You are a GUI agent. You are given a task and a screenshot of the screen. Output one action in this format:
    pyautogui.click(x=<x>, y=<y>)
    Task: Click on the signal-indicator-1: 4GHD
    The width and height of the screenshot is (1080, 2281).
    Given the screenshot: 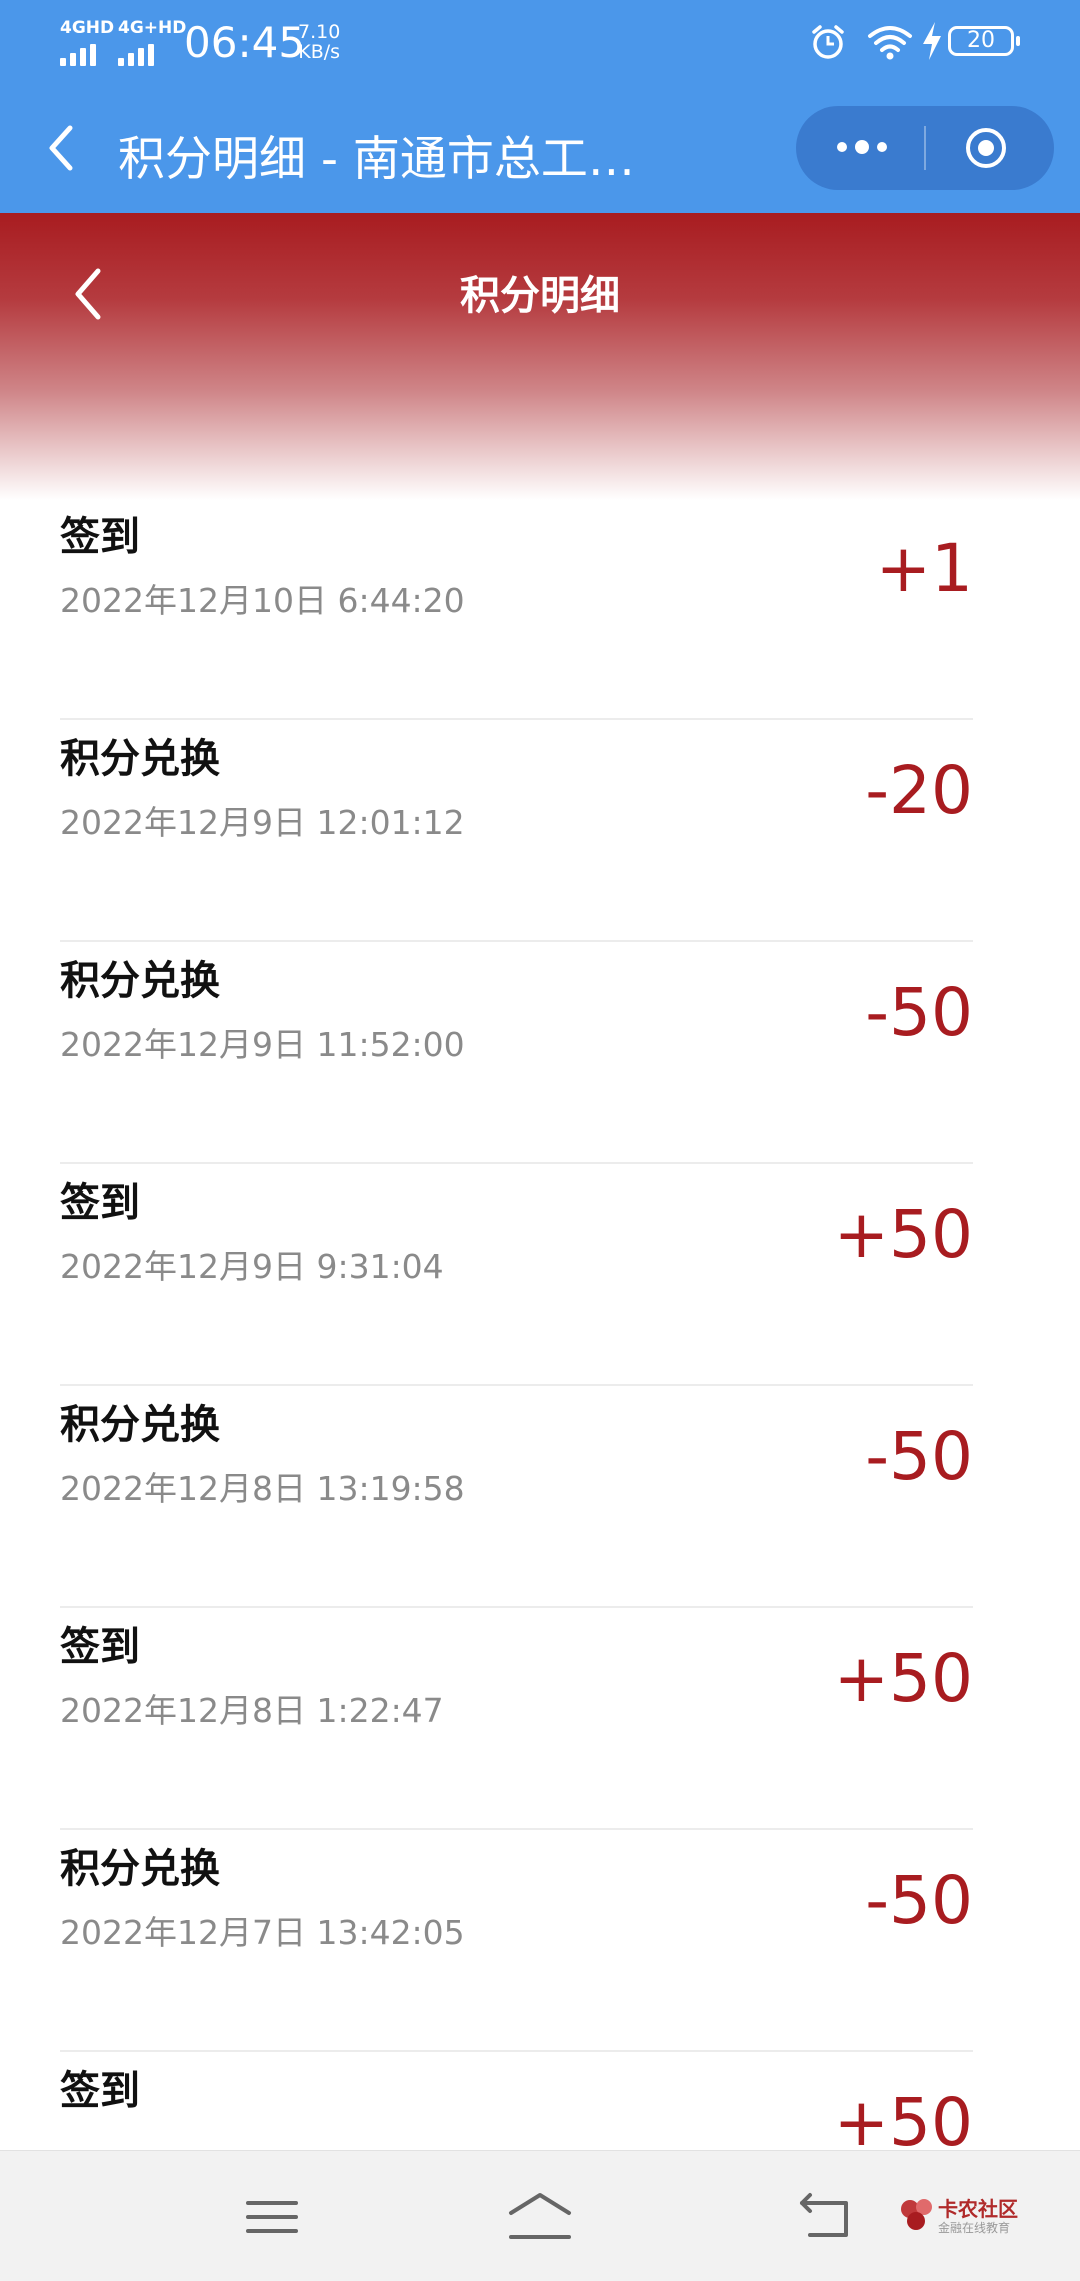 What is the action you would take?
    pyautogui.click(x=87, y=42)
    